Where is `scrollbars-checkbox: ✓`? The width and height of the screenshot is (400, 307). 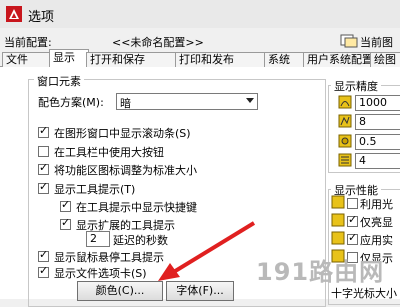
scrollbars-checkbox: ✓ is located at coordinates (43, 131).